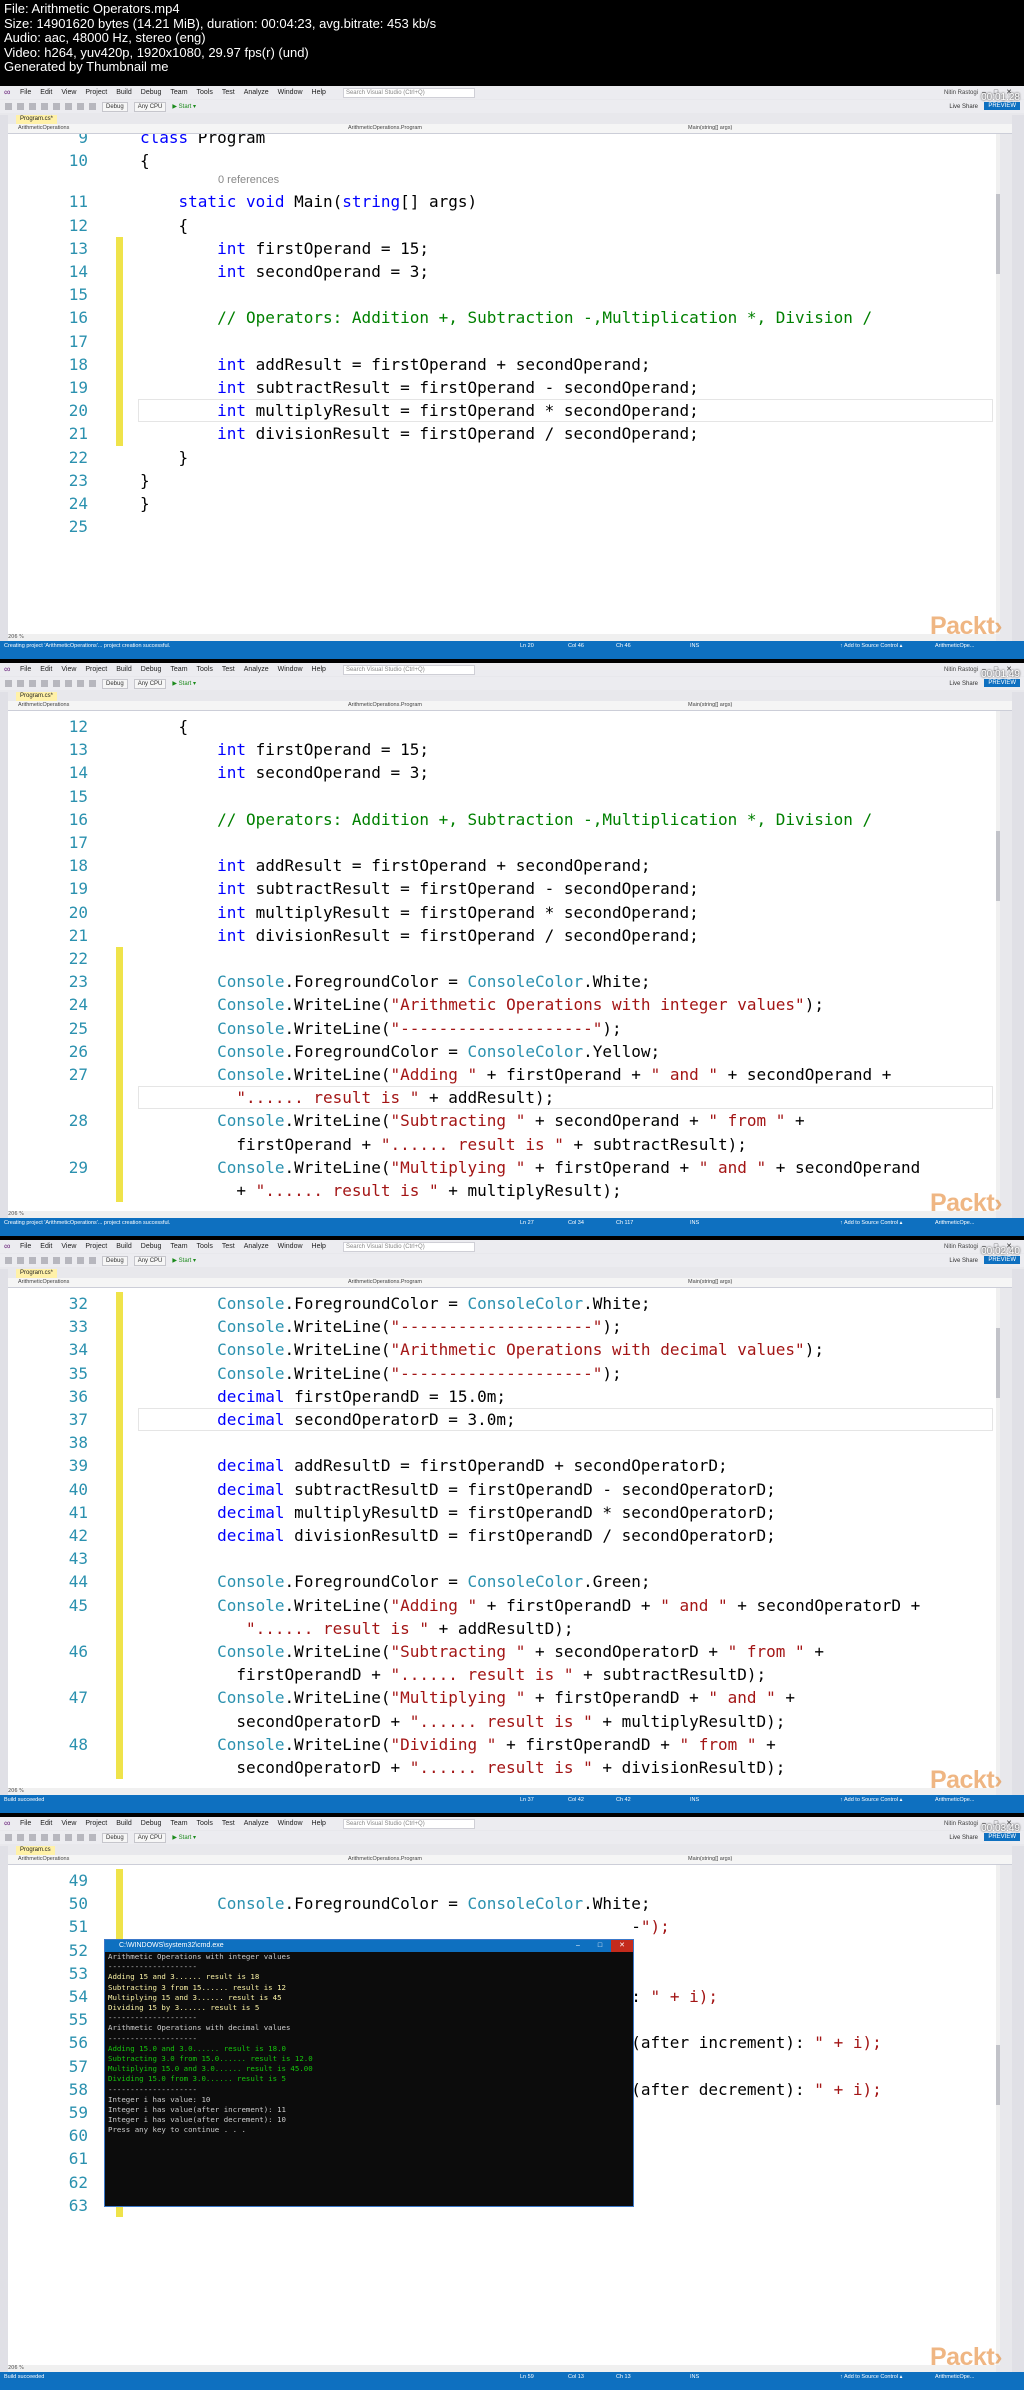 The image size is (1024, 2390). Describe the element at coordinates (998, 866) in the screenshot. I see `scrollbar-thumb` at that location.